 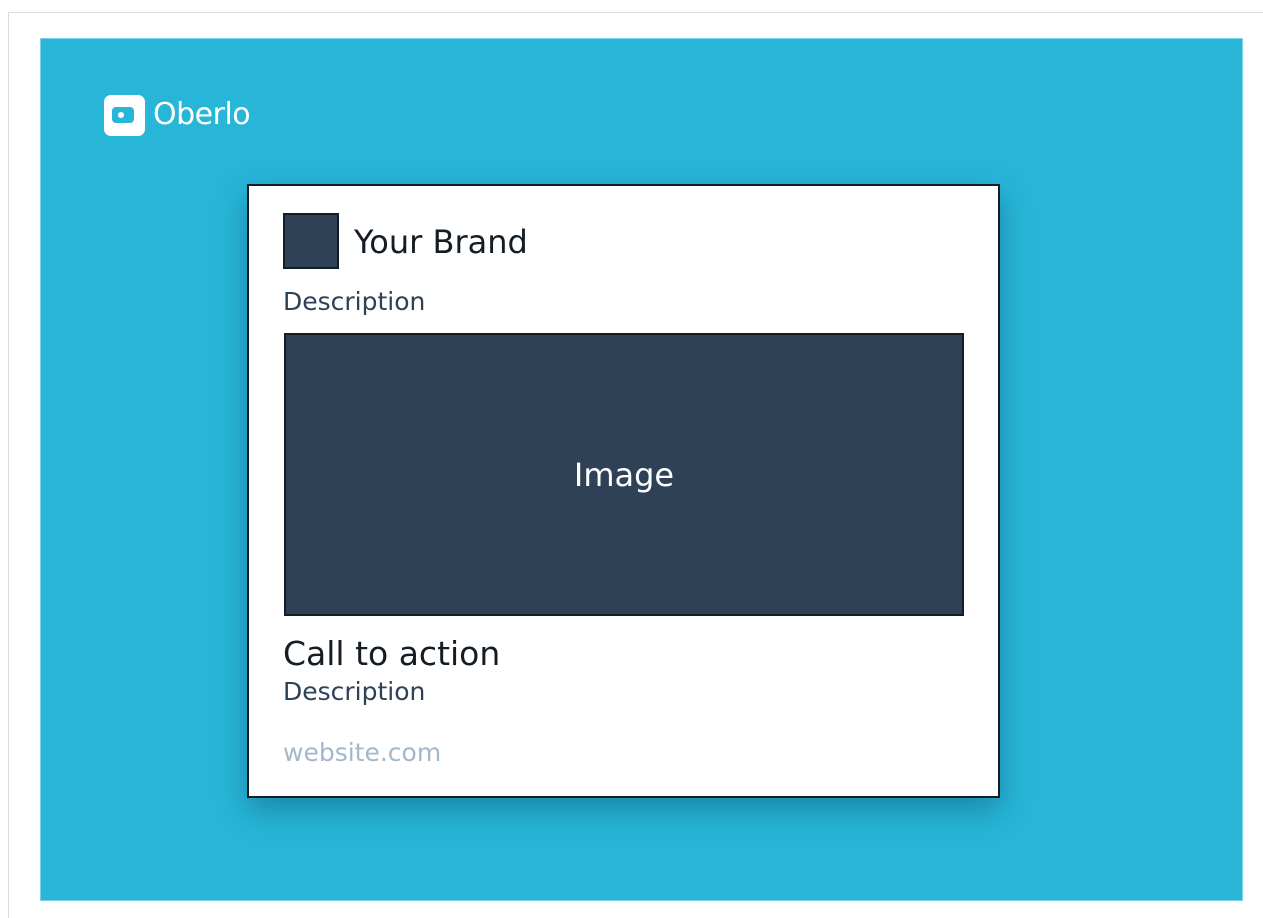 I want to click on oberlo-logo: Oberlo, so click(x=177, y=115).